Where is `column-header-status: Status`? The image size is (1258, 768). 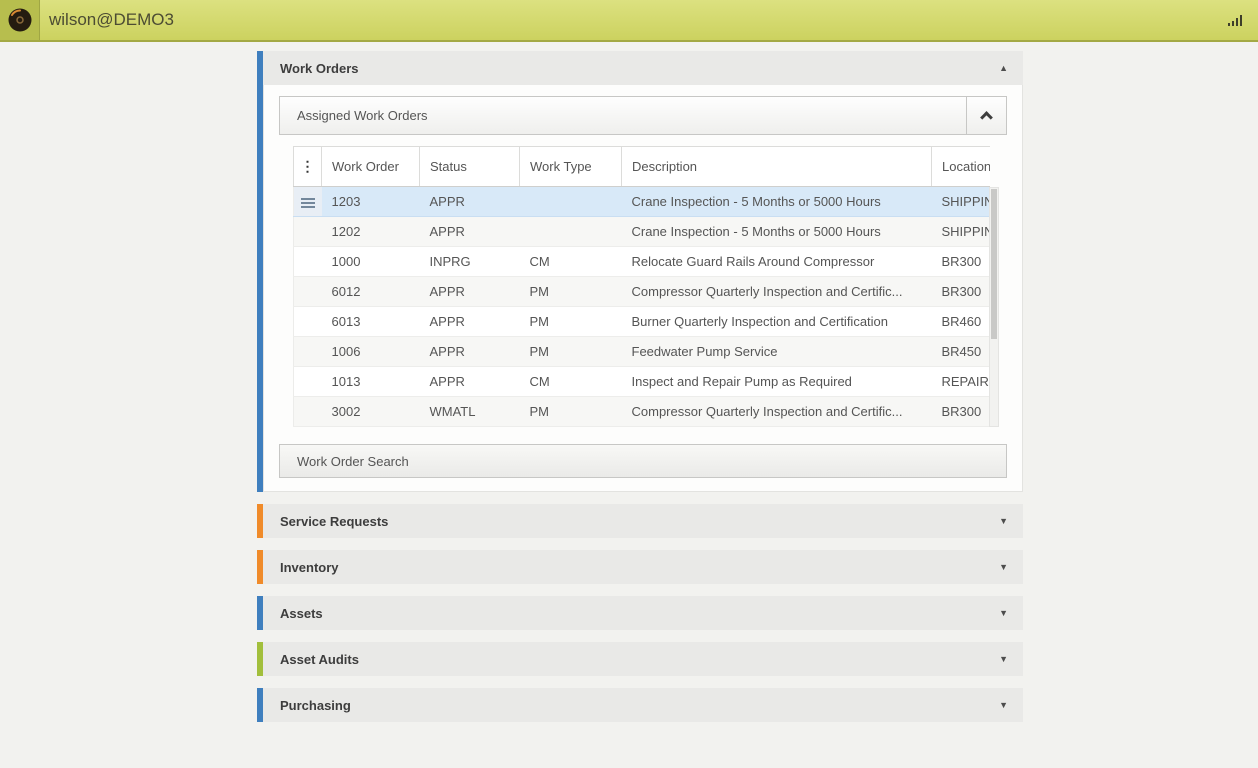
column-header-status: Status is located at coordinates (469, 166).